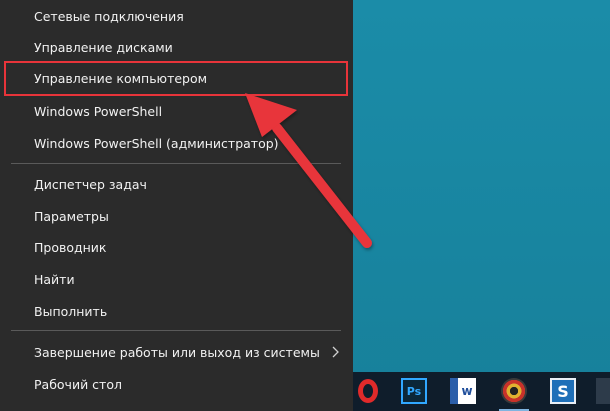 This screenshot has width=610, height=411. I want to click on menu-item-shutdown-signout: Завершение работы или выход из системы, so click(176, 352).